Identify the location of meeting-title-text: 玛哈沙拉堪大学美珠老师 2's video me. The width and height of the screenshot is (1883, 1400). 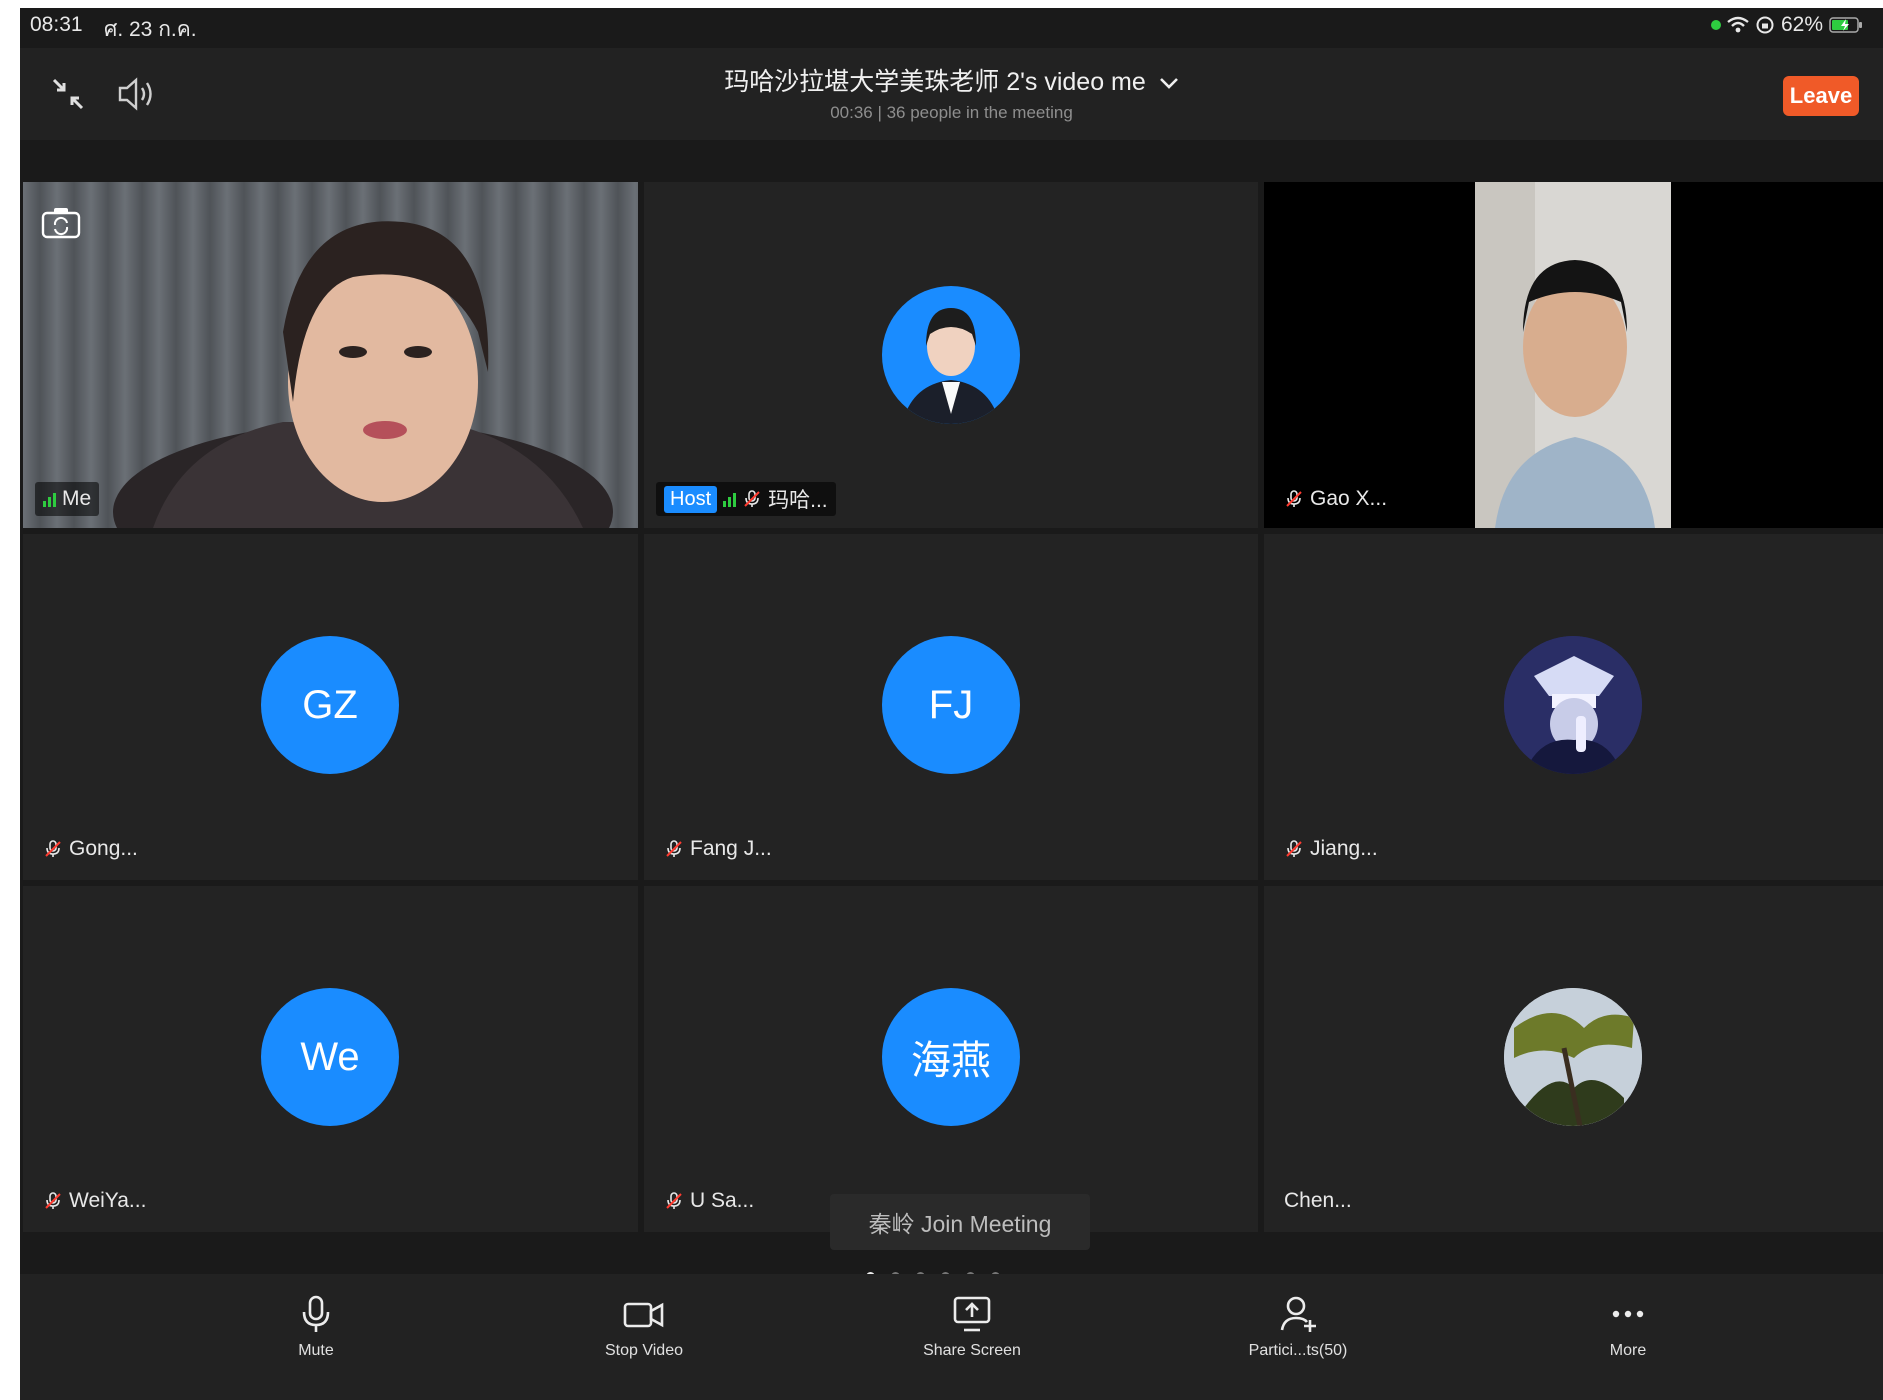
(935, 82).